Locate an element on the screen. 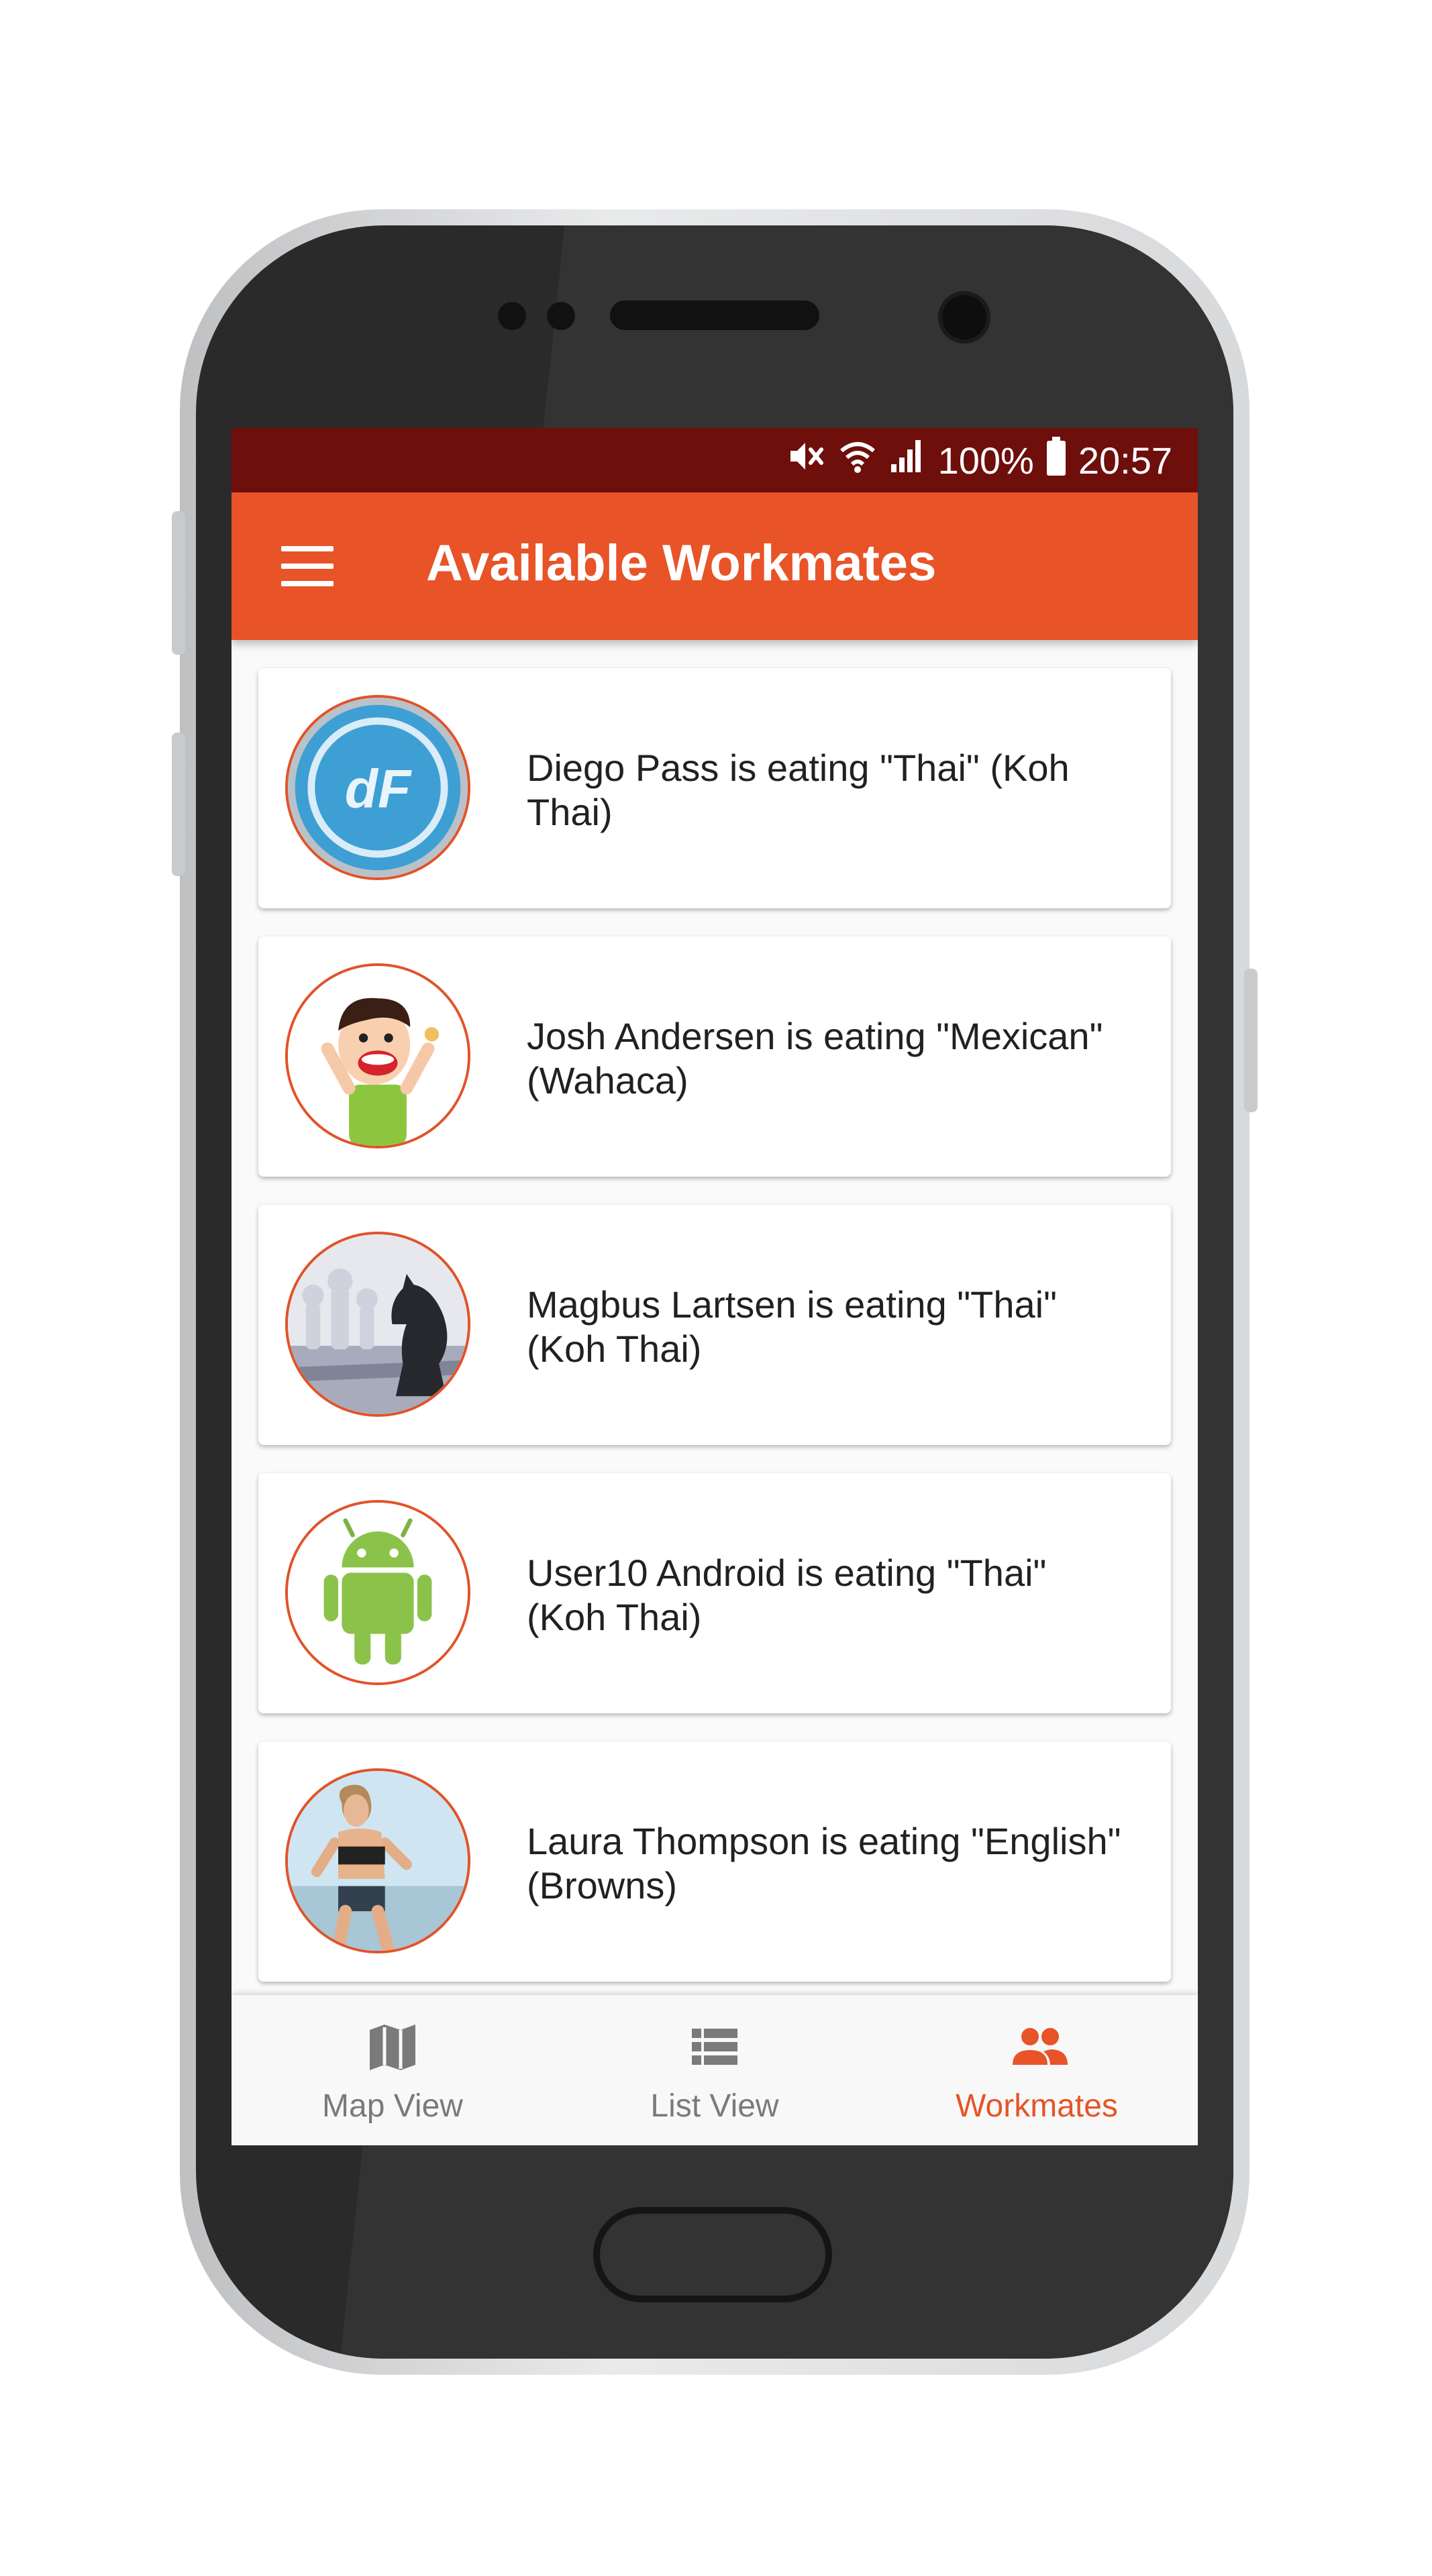 This screenshot has width=1432, height=2576. cartoon-boy-icon is located at coordinates (378, 1056).